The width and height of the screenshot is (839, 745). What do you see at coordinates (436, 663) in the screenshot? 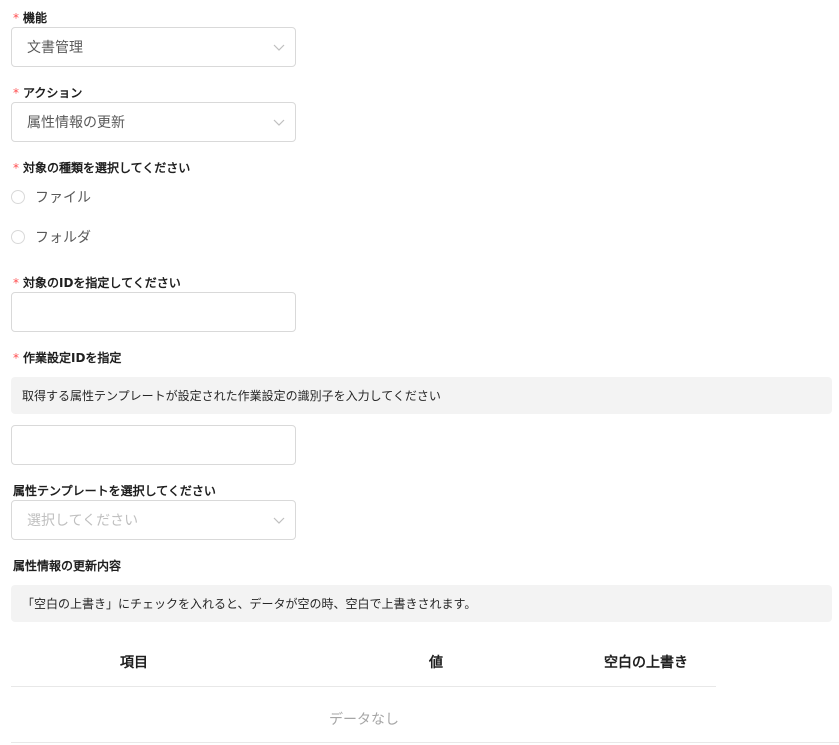
I see `column-header-value: 値` at bounding box center [436, 663].